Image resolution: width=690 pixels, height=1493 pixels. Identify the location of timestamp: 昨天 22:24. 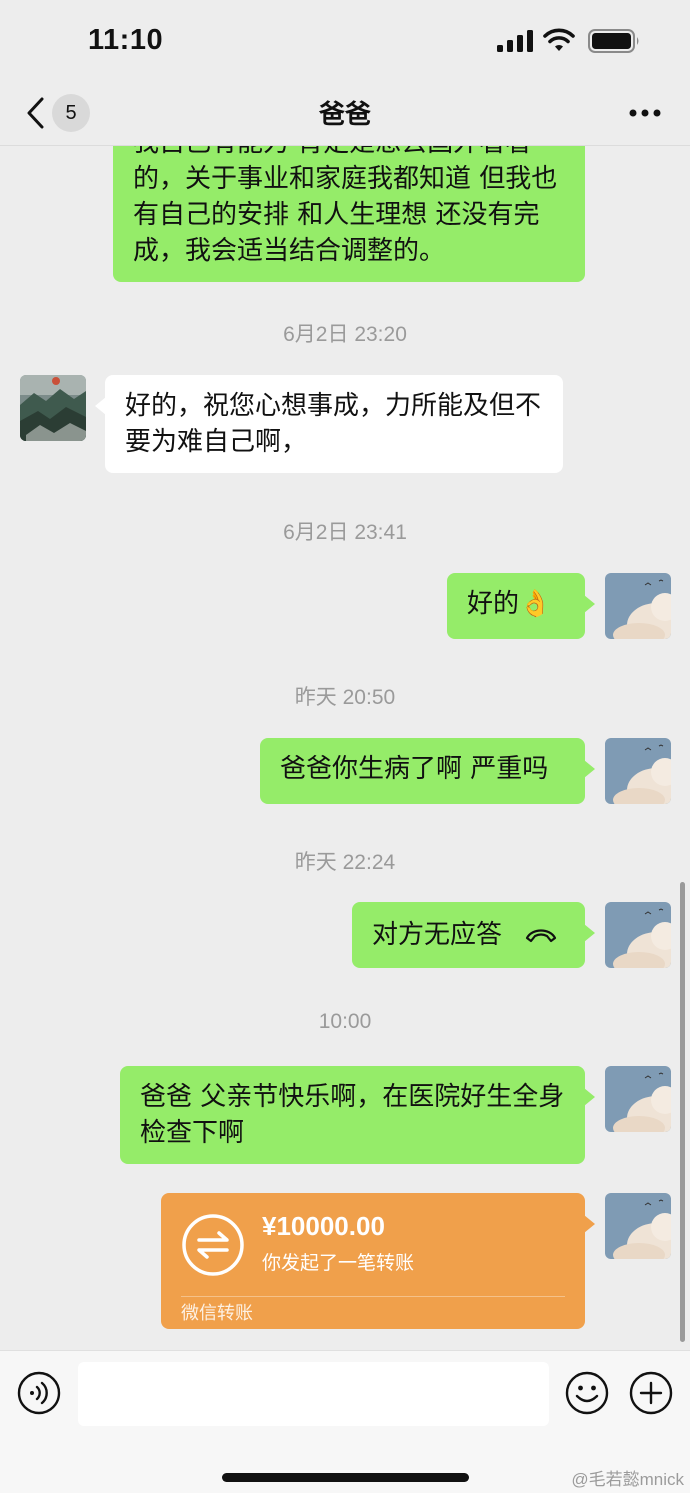
(345, 862).